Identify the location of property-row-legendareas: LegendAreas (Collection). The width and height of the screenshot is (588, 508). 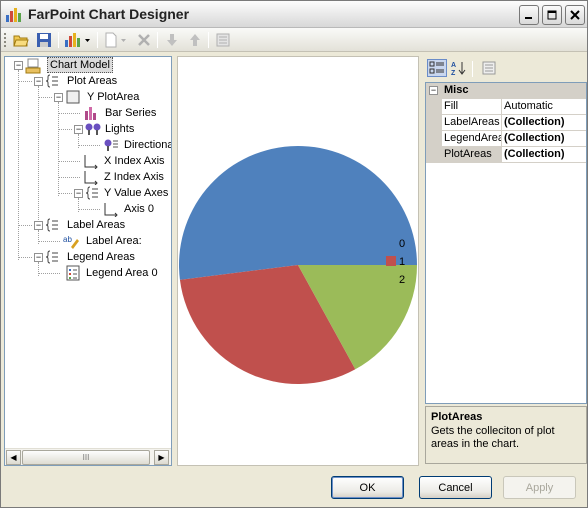
(506, 139).